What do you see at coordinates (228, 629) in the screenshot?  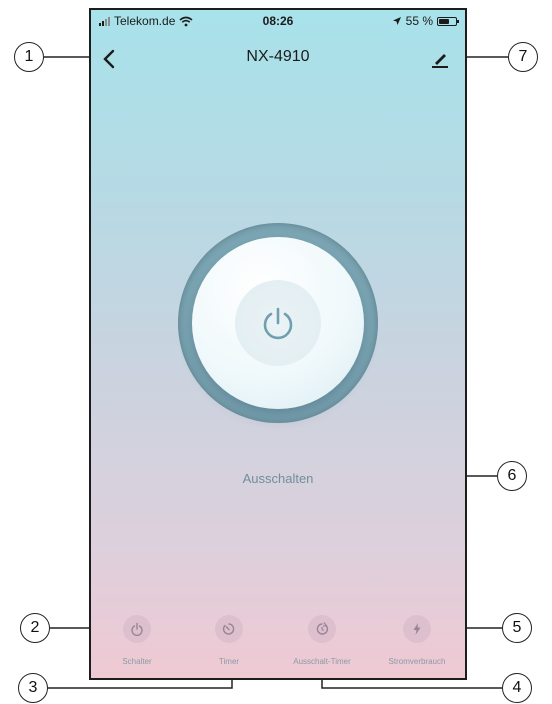 I see `timer-icon` at bounding box center [228, 629].